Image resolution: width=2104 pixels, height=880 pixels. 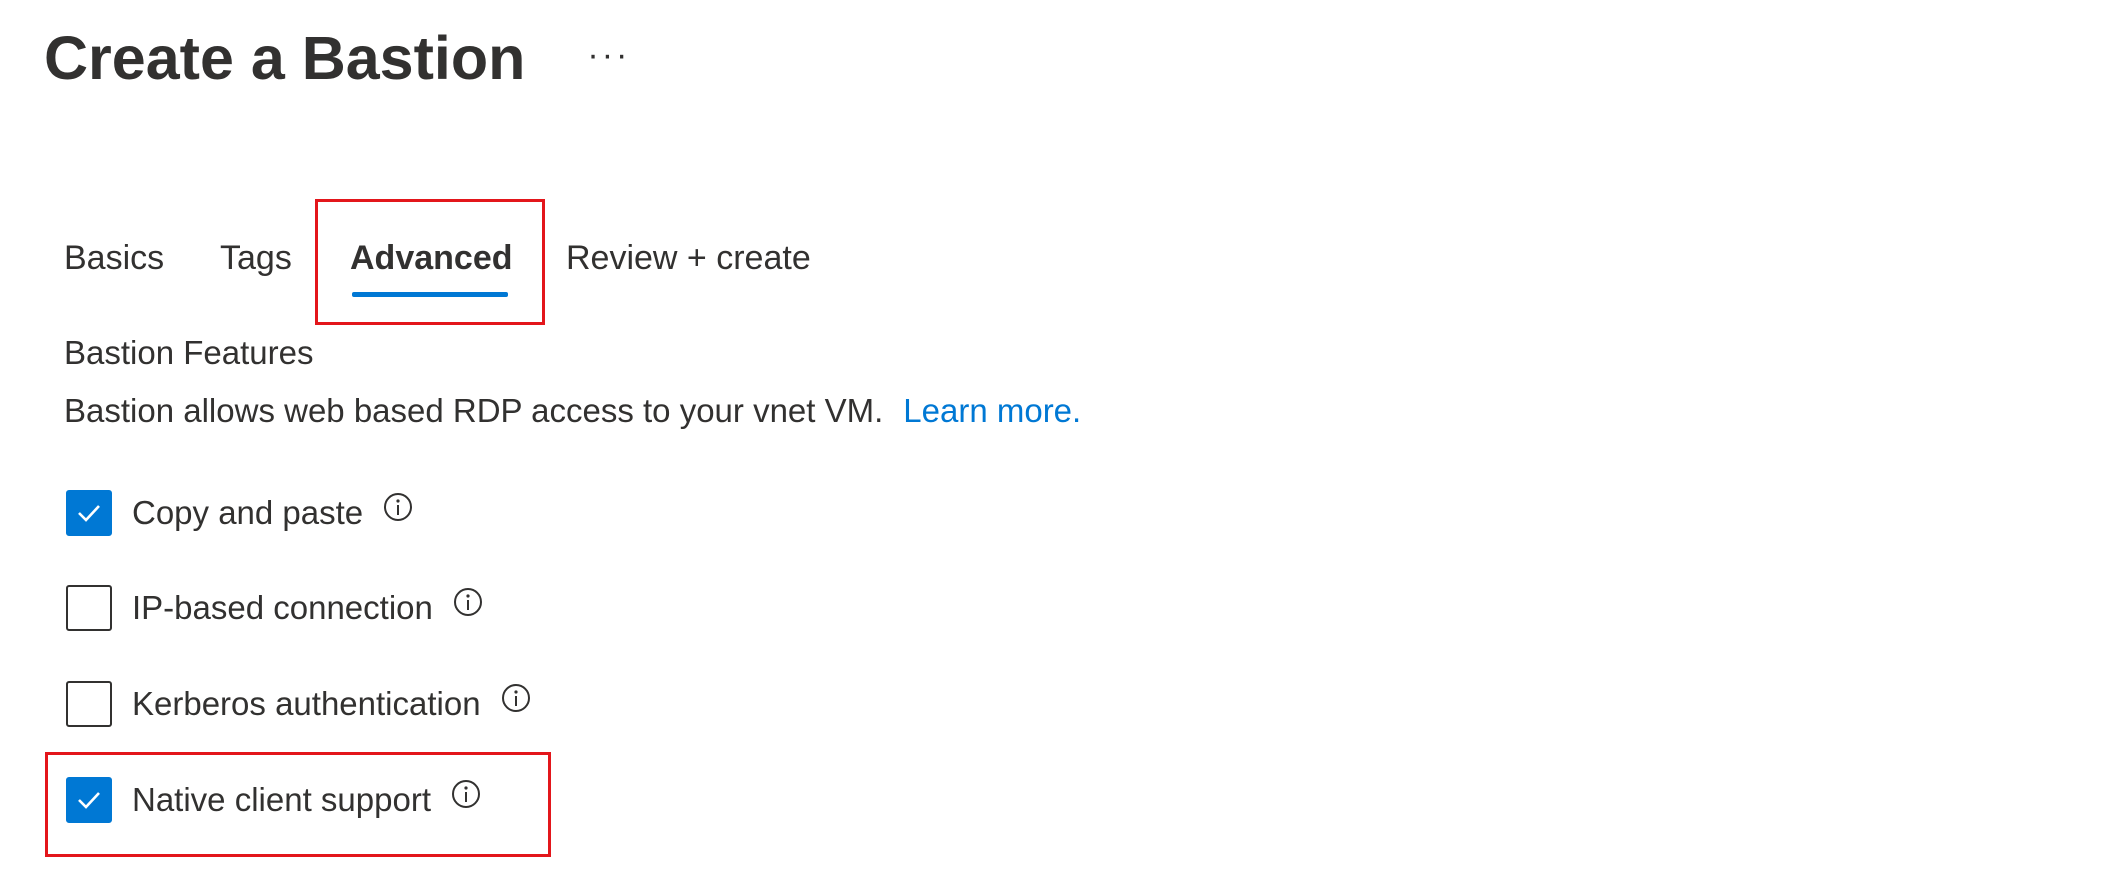 I want to click on learn-more-link: Learn more., so click(x=992, y=410).